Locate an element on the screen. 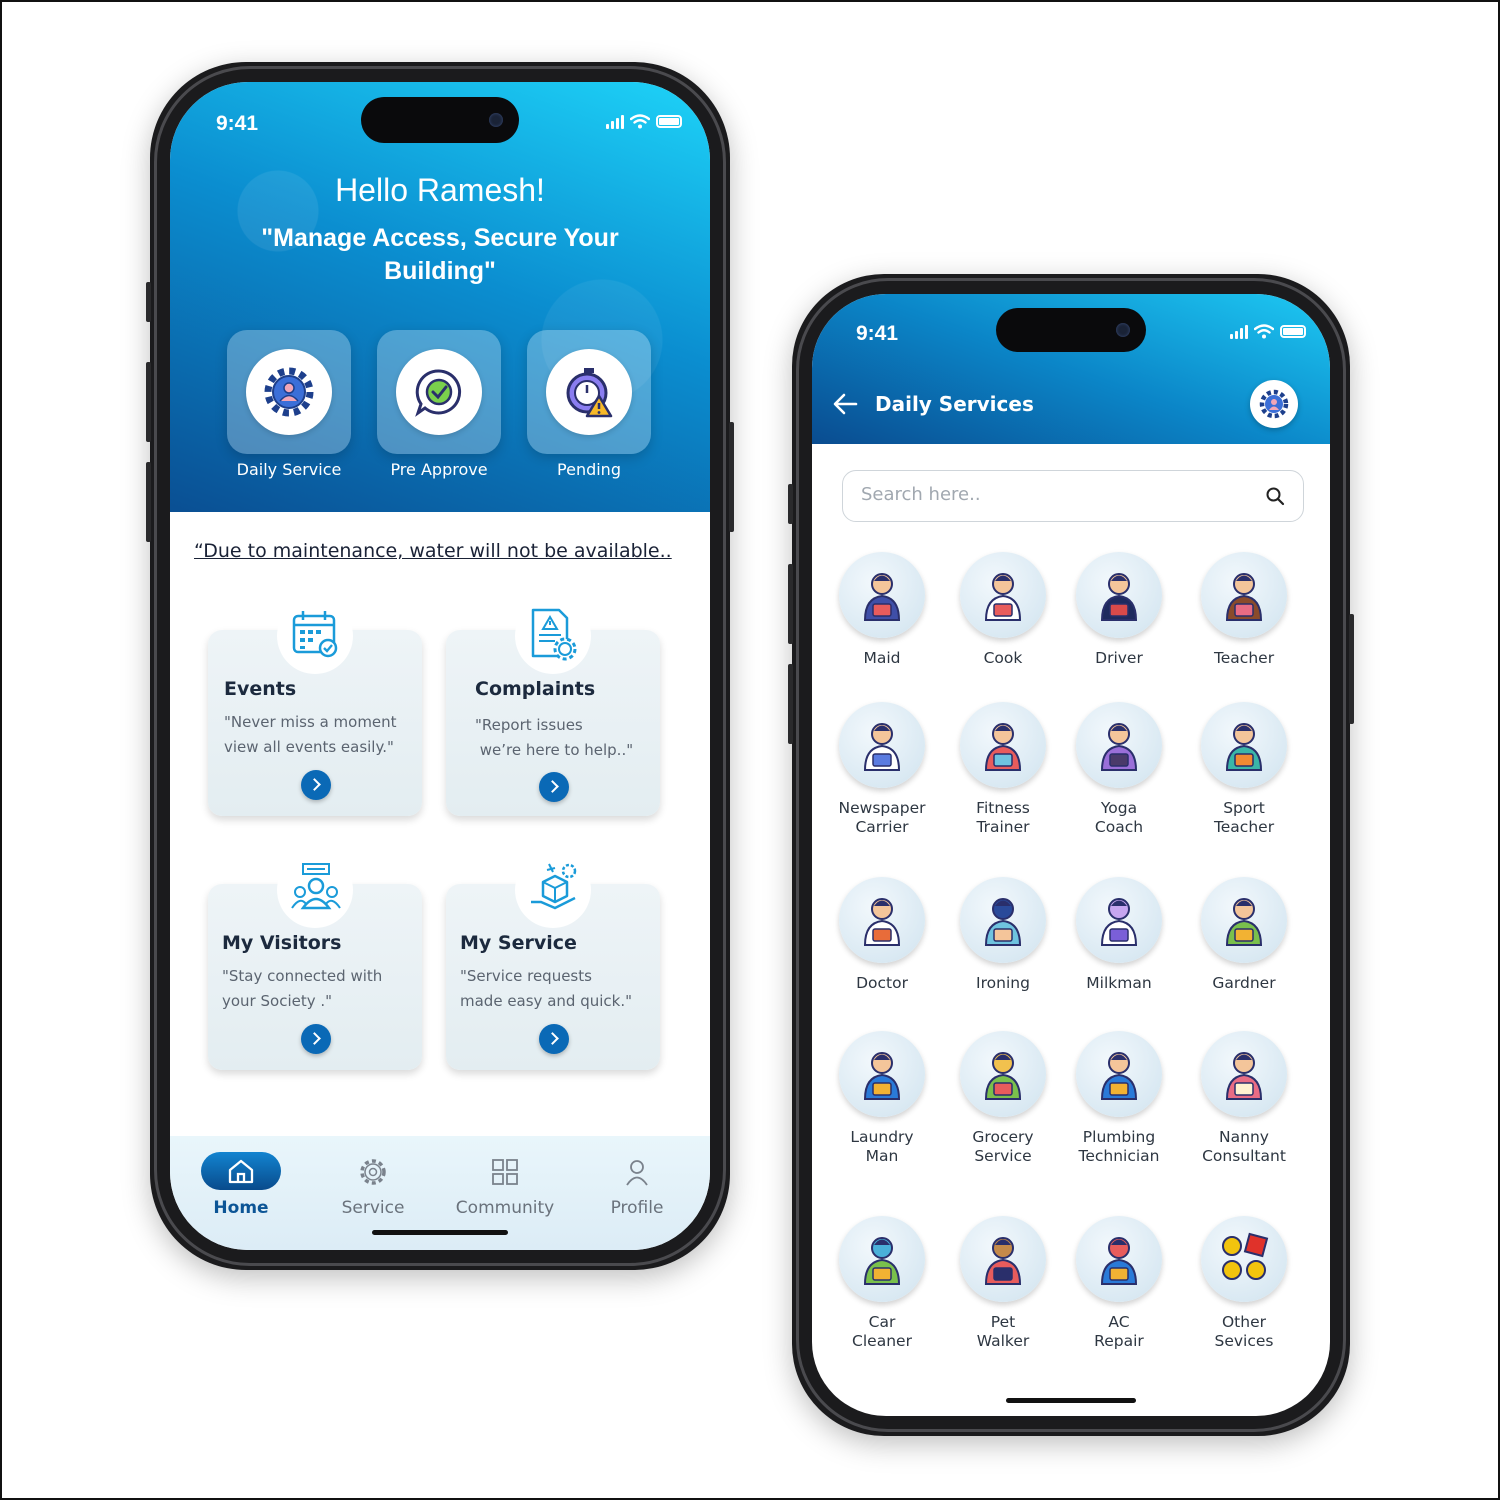  ironing-icon is located at coordinates (1003, 922).